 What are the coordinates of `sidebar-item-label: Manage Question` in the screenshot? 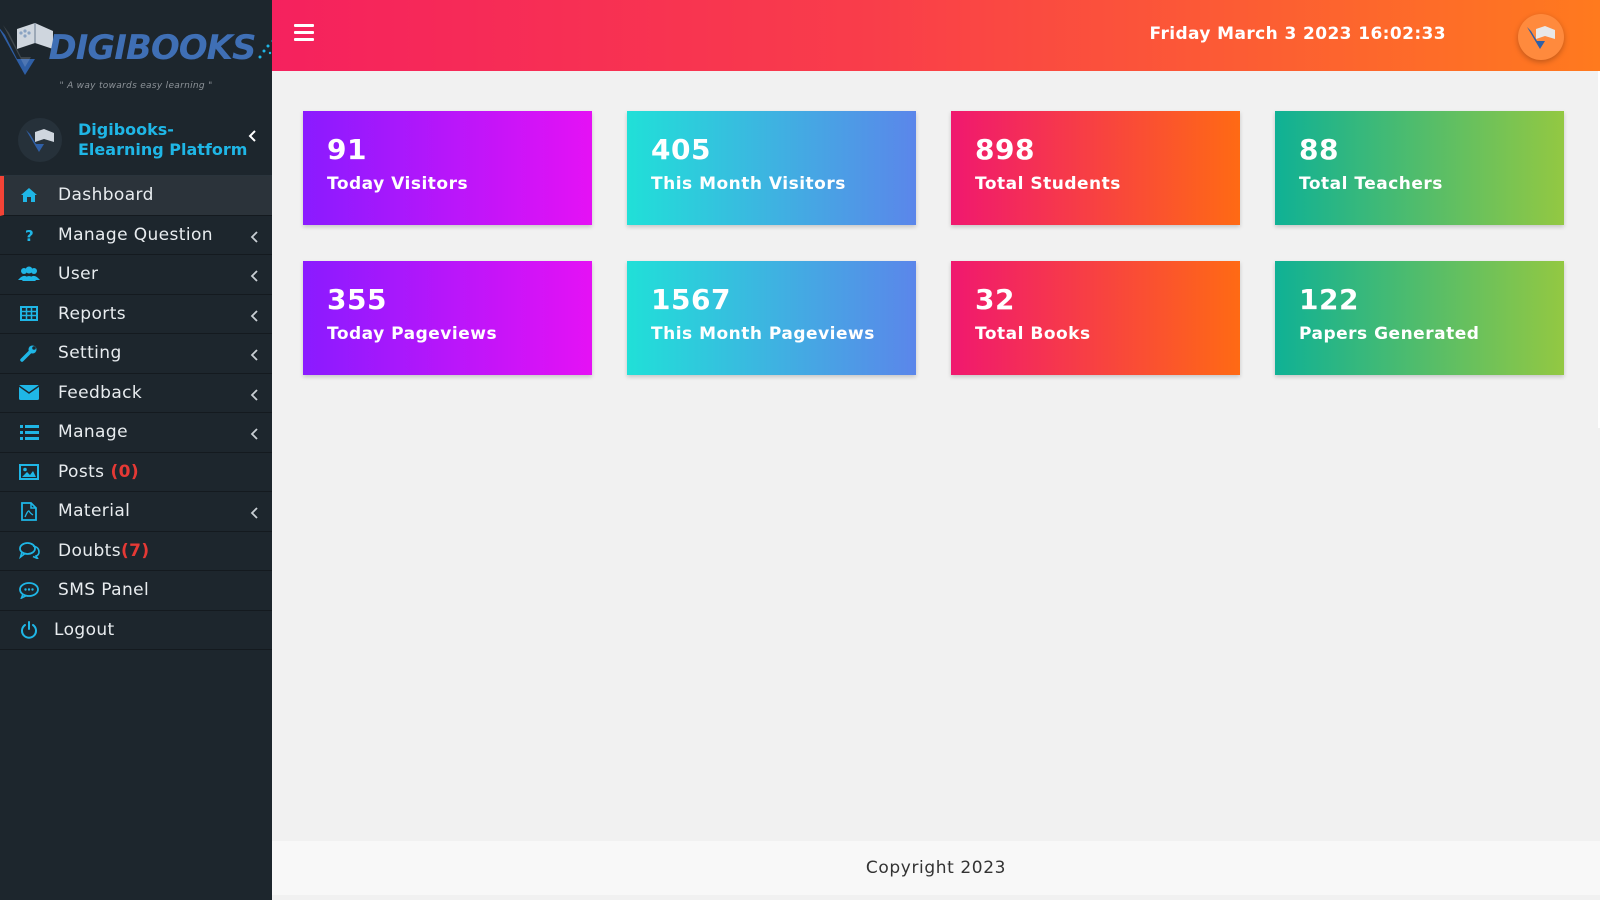 It's located at (135, 234).